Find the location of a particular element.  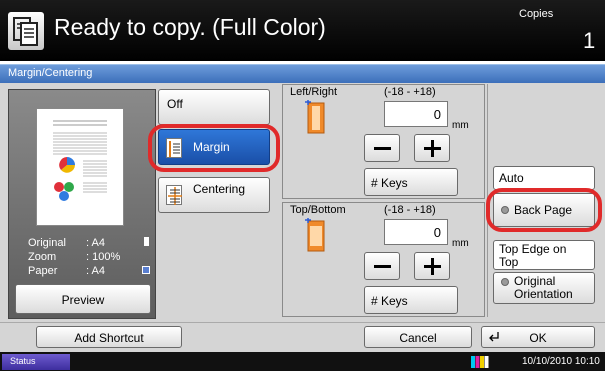

top-bottom-plus-button is located at coordinates (432, 266).